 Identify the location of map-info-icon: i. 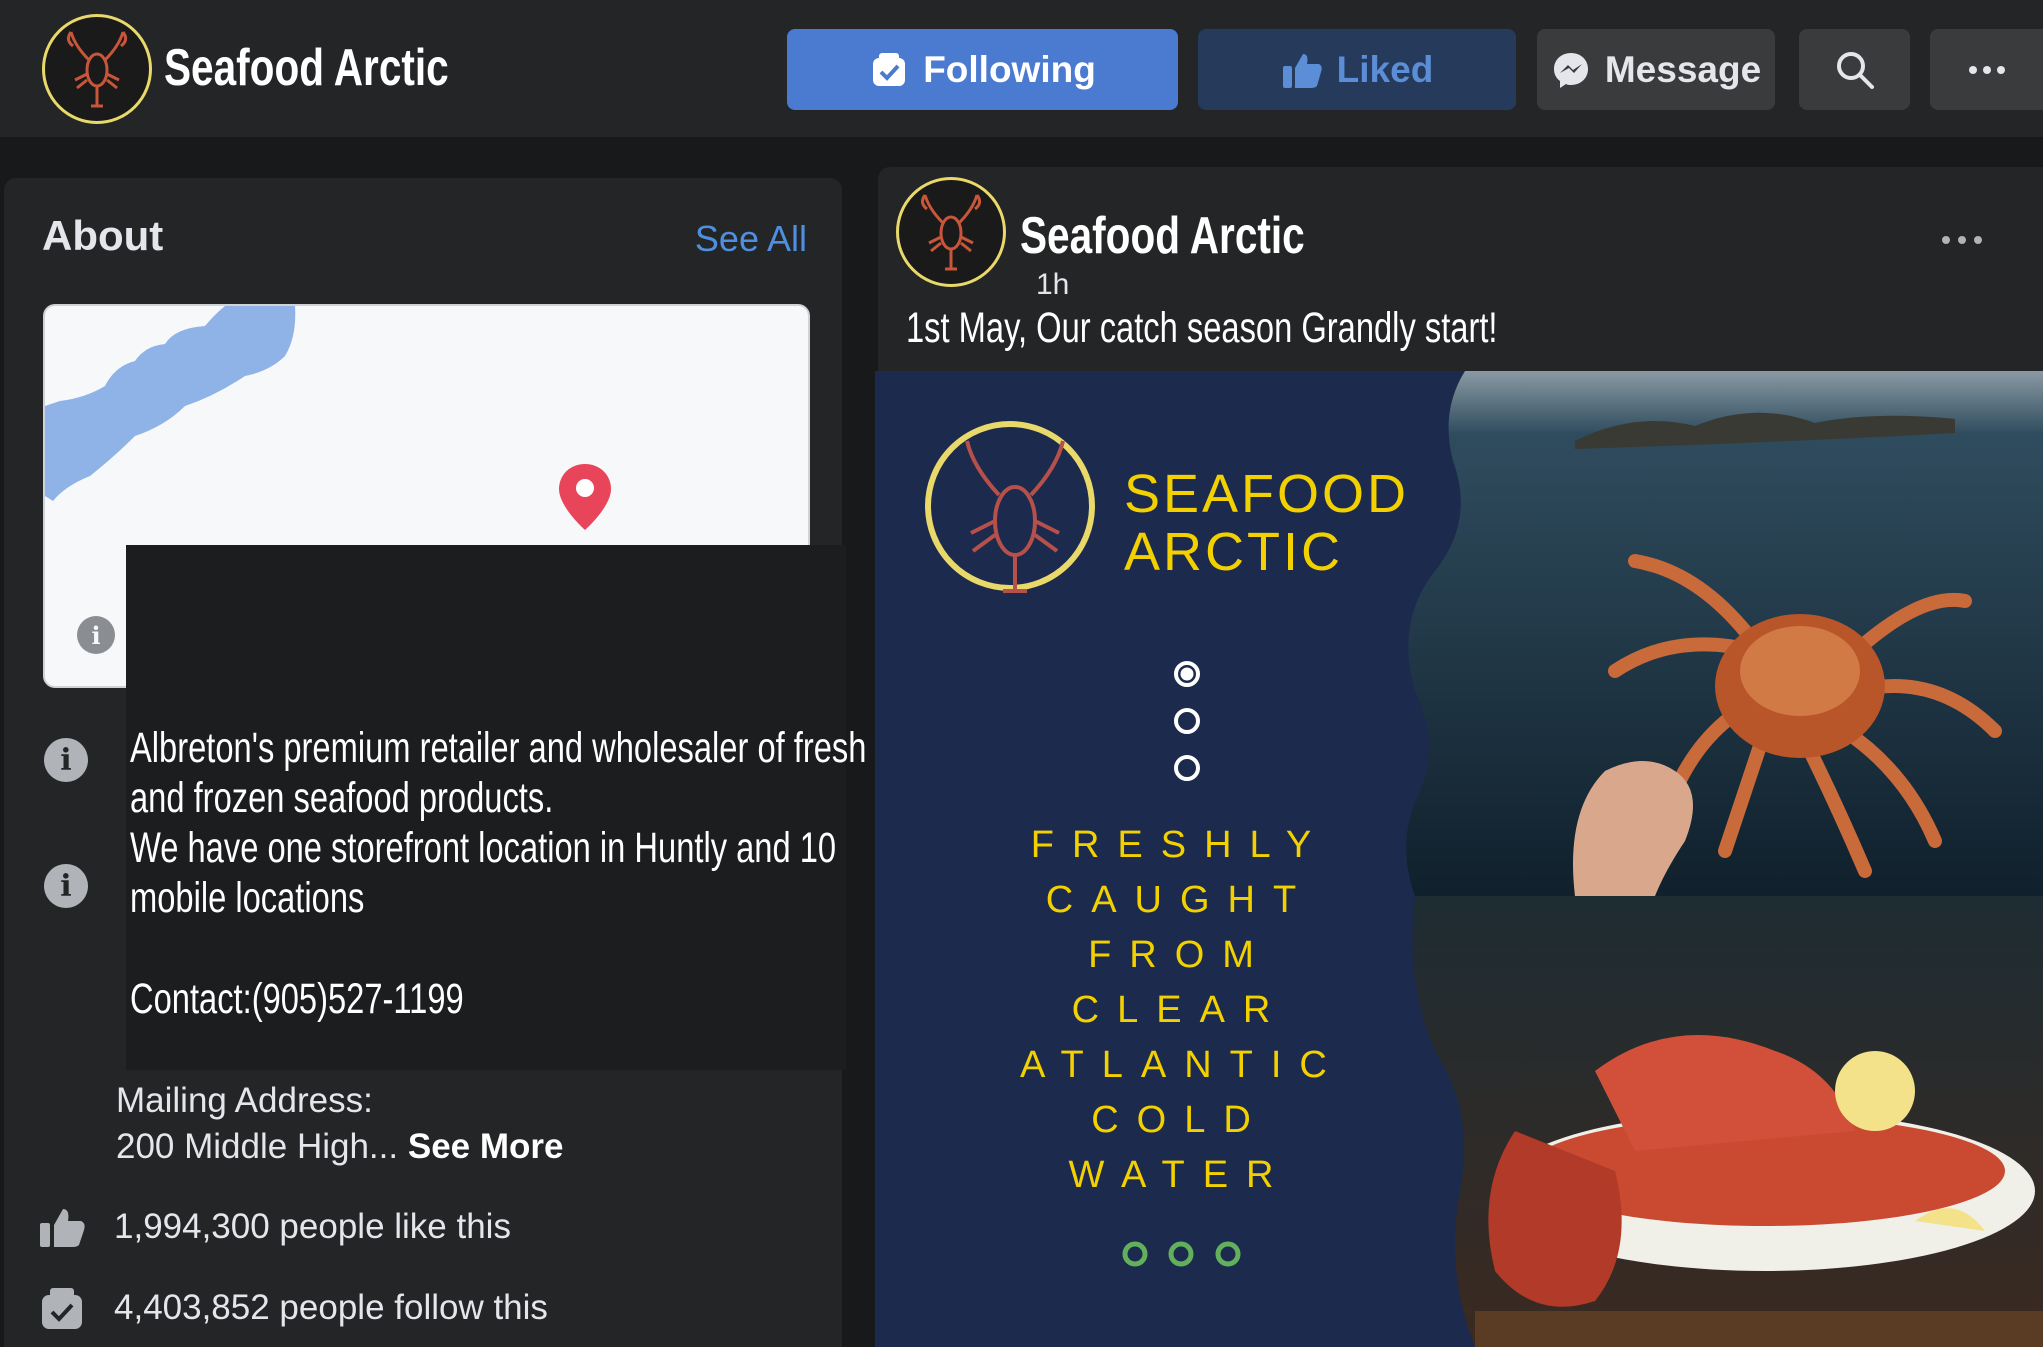
(96, 635).